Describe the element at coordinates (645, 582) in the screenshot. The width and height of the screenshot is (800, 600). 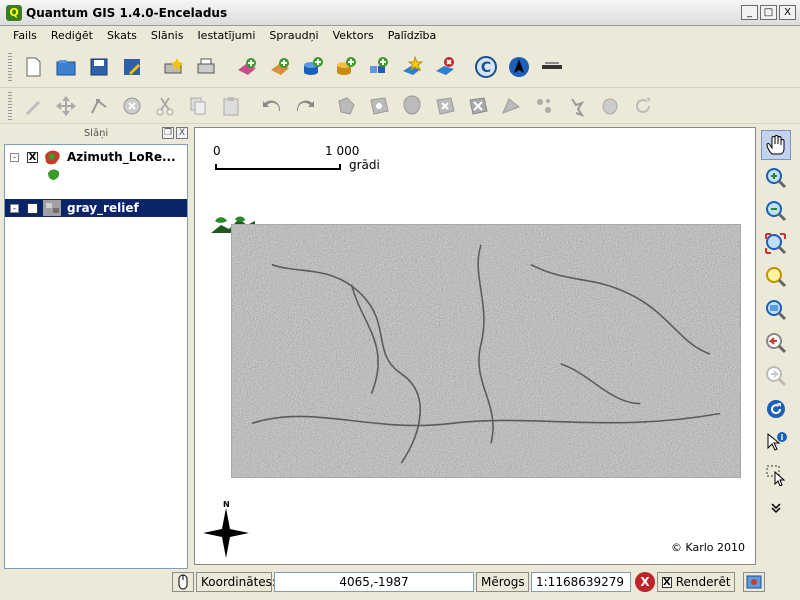
I see `stop-render-icon: X` at that location.